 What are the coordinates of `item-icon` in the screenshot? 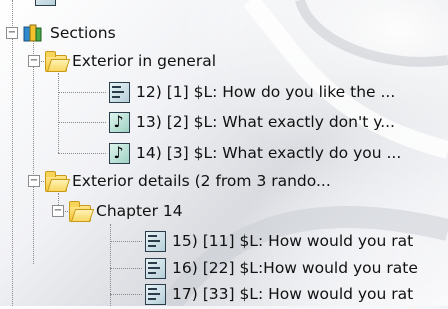 It's located at (45, 3).